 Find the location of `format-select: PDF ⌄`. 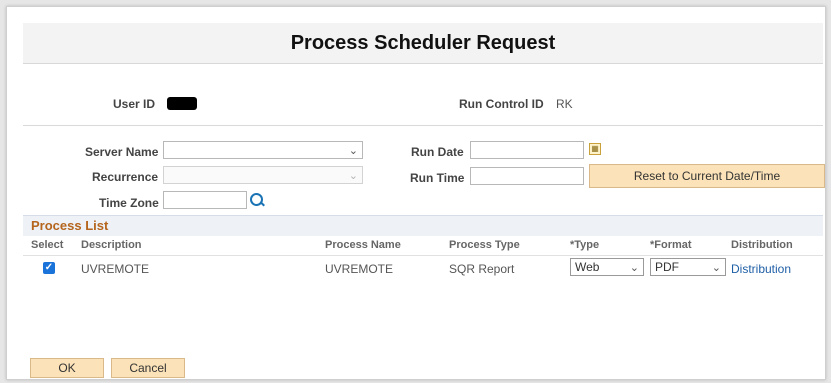

format-select: PDF ⌄ is located at coordinates (688, 267).